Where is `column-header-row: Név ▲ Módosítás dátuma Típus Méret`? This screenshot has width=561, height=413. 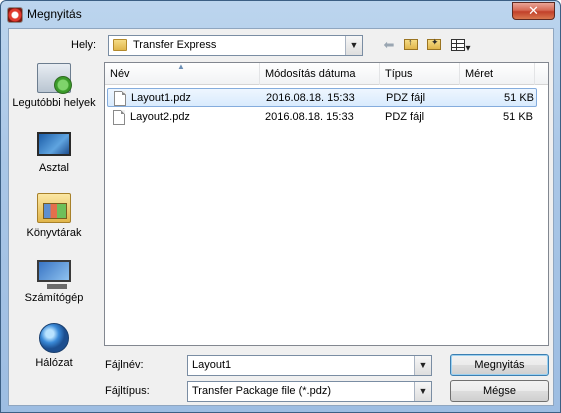
column-header-row: Név ▲ Módosítás dátuma Típus Méret is located at coordinates (326, 73).